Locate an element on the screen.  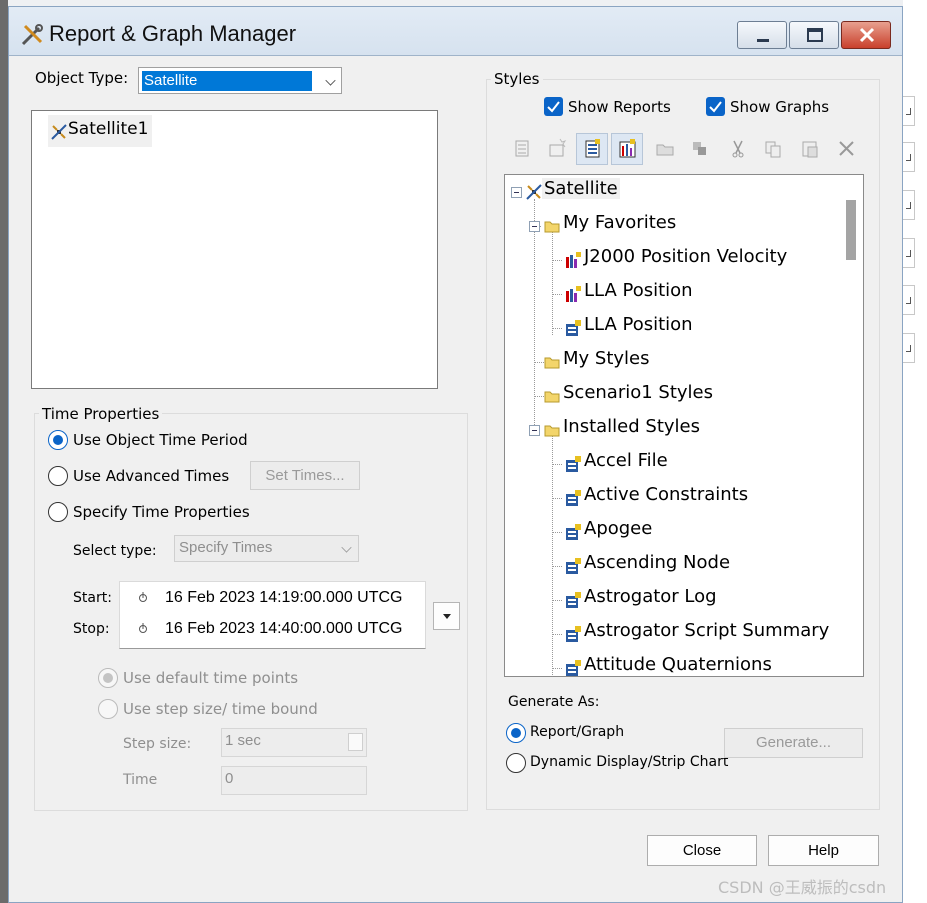
paste-button is located at coordinates (810, 149).